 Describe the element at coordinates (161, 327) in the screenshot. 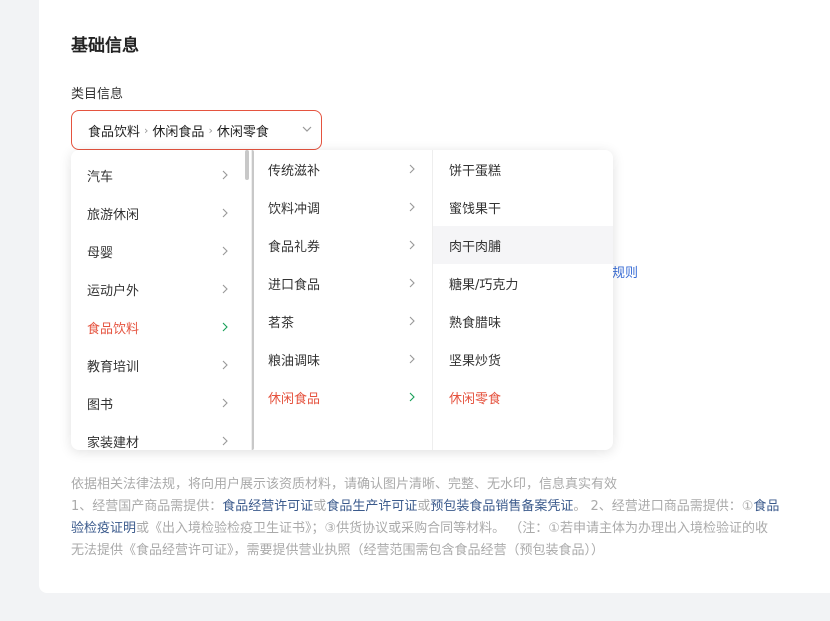

I see `cascader-option: 食品饮料` at that location.